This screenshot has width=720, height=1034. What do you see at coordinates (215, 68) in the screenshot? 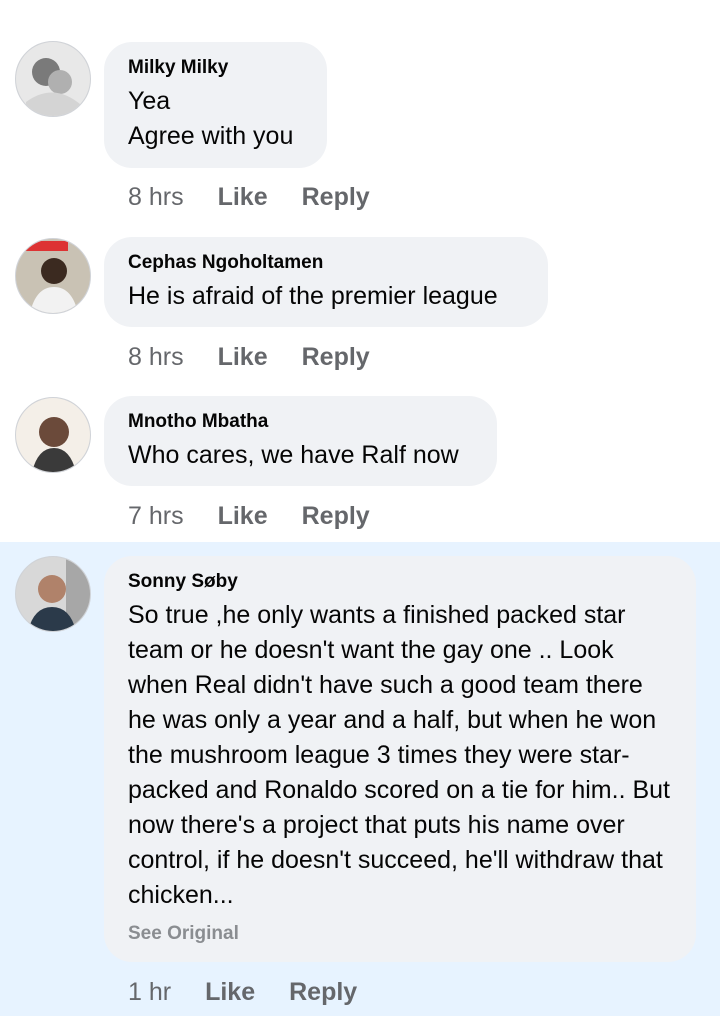
I see `comment-author: Milky Milky` at bounding box center [215, 68].